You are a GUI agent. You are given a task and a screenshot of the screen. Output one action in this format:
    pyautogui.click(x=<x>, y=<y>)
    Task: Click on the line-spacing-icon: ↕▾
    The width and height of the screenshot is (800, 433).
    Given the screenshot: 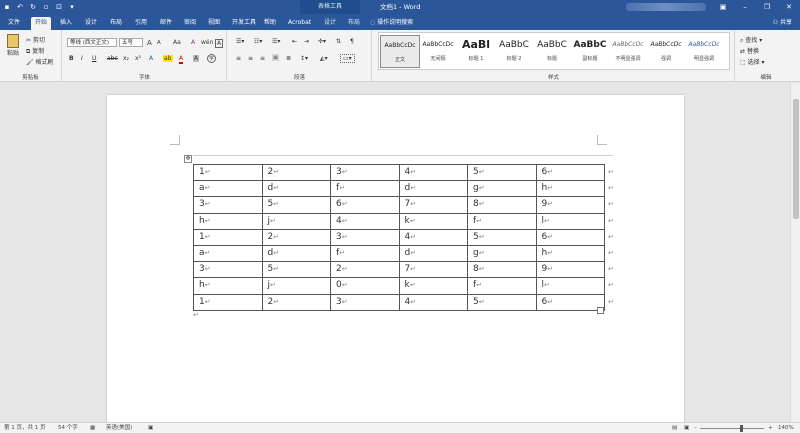 What is the action you would take?
    pyautogui.click(x=304, y=58)
    